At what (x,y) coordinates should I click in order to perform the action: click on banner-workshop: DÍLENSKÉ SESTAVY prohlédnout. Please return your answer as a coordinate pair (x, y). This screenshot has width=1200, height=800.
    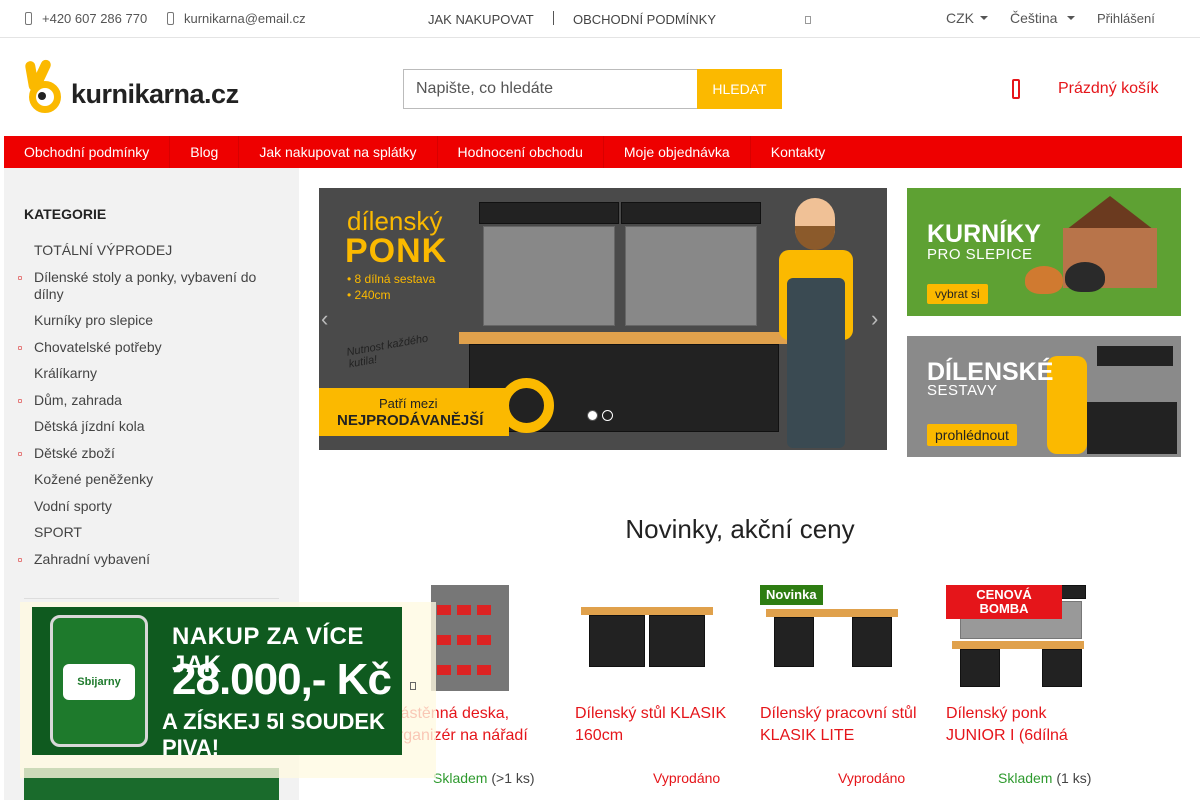
    Looking at the image, I should click on (1044, 396).